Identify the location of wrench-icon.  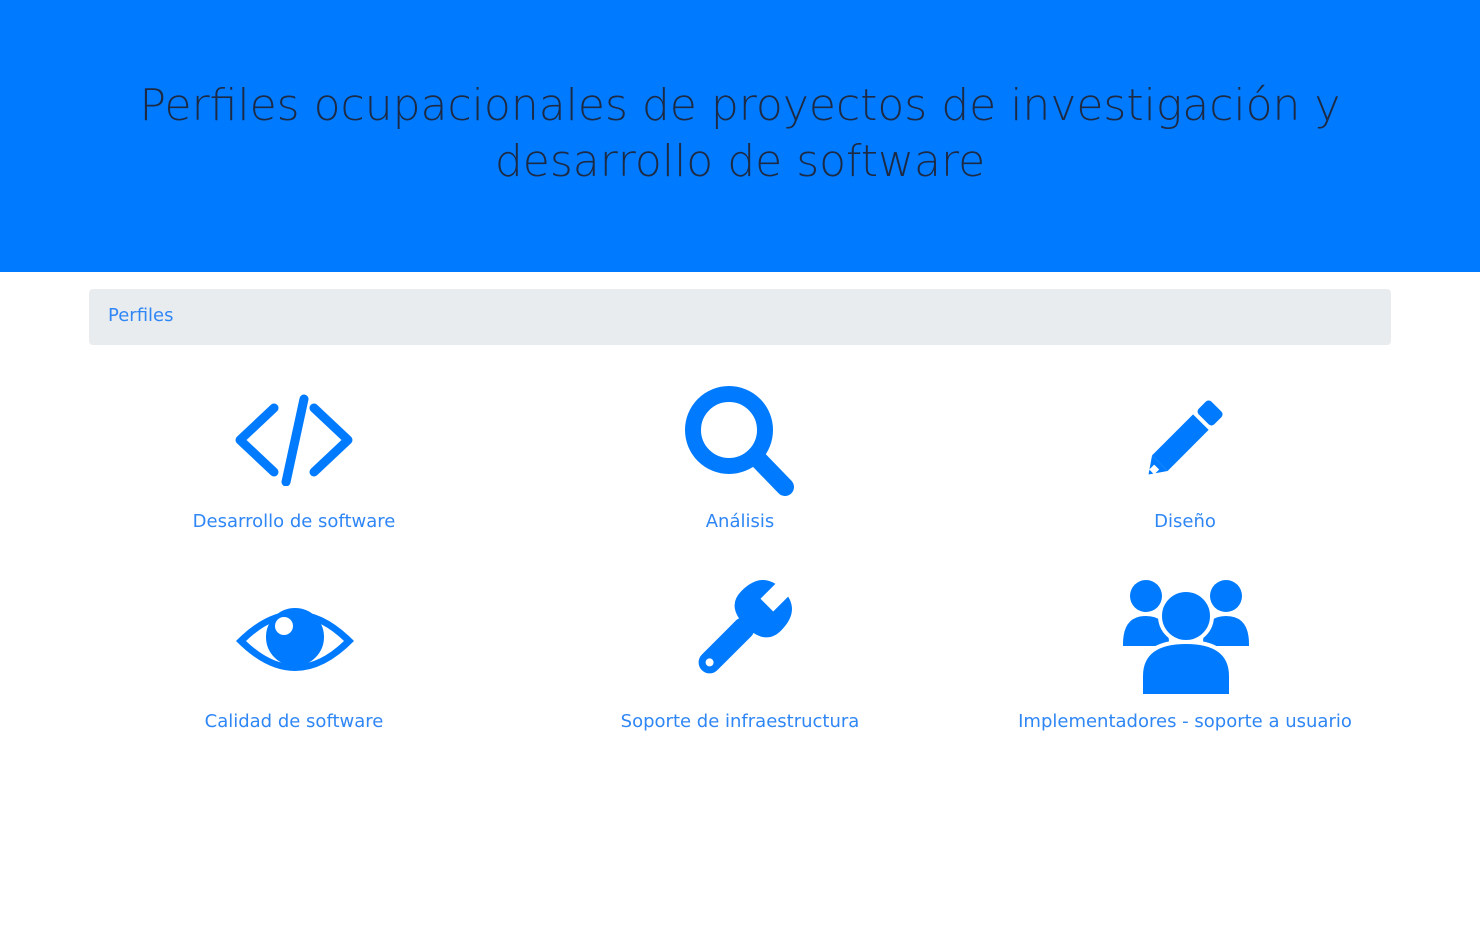
(740, 636).